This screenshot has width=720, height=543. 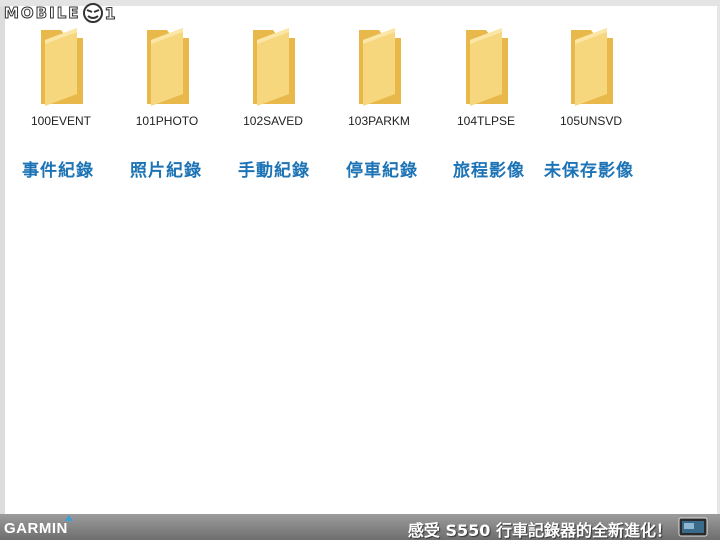 What do you see at coordinates (273, 121) in the screenshot?
I see `folder-name: 102SAVED` at bounding box center [273, 121].